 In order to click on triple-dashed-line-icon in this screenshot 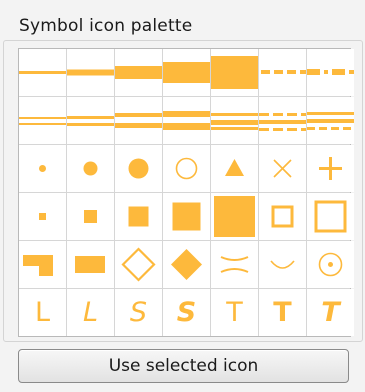, I will do `click(282, 122)`.